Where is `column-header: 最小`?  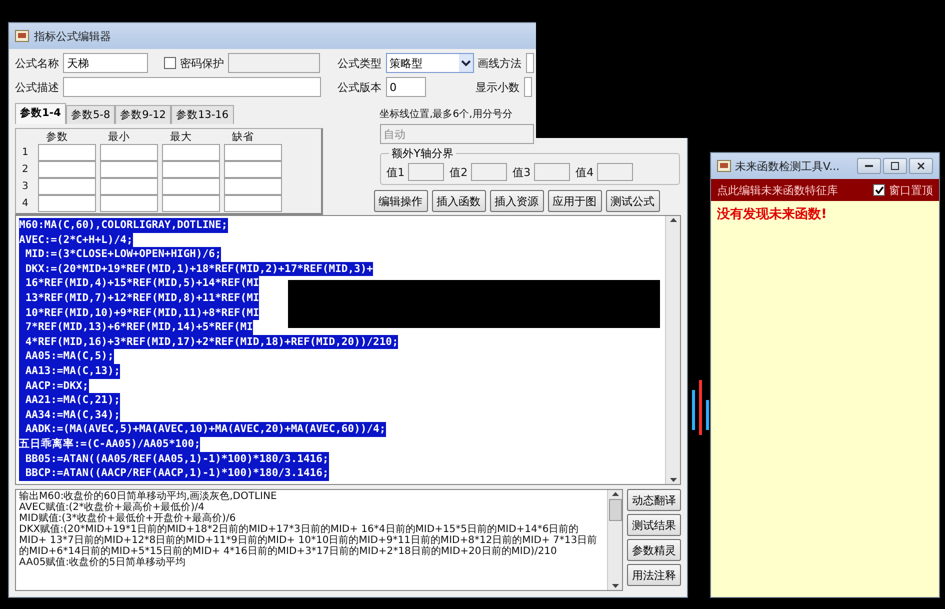
column-header: 最小 is located at coordinates (119, 137).